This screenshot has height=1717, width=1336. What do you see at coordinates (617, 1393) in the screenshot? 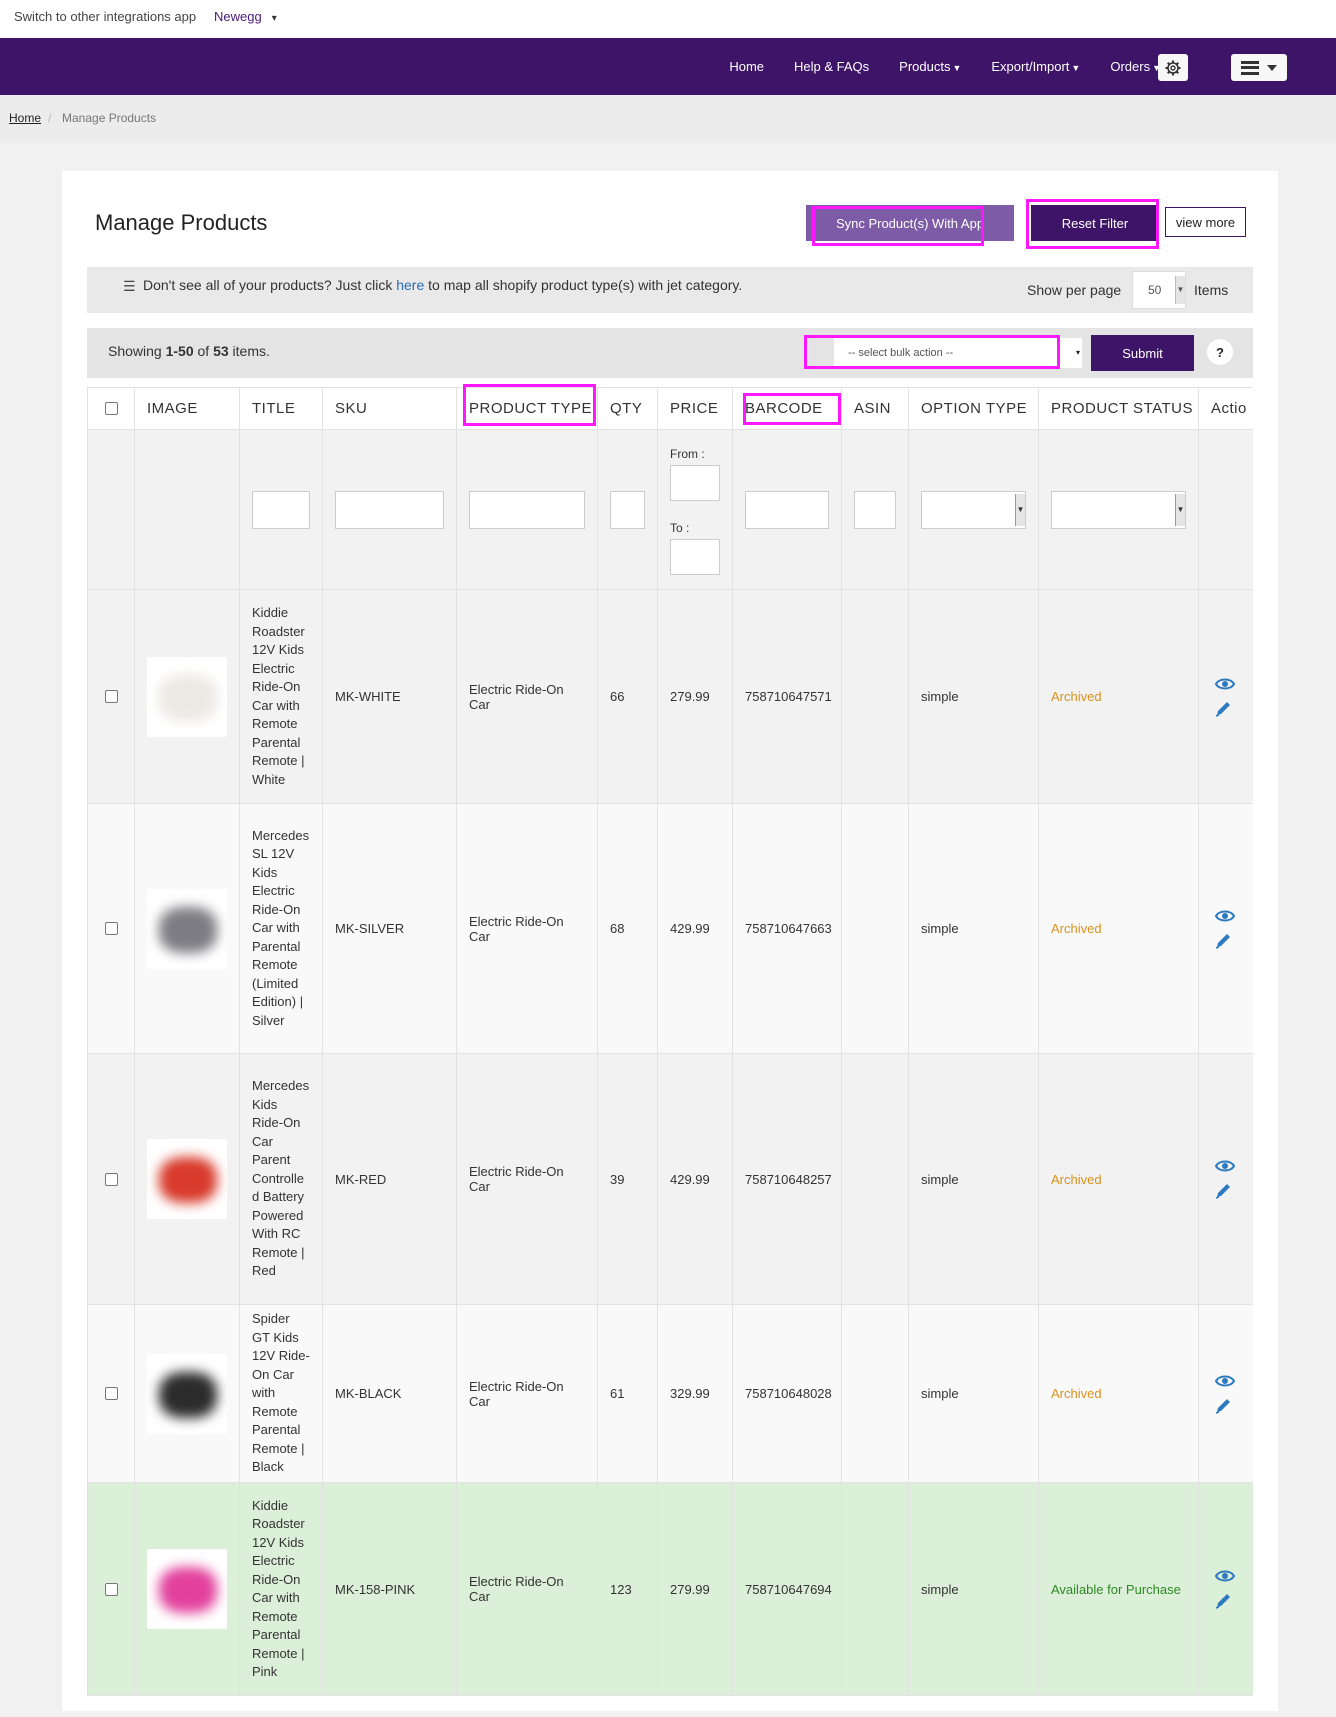
I see `product-qty-text: 61` at bounding box center [617, 1393].